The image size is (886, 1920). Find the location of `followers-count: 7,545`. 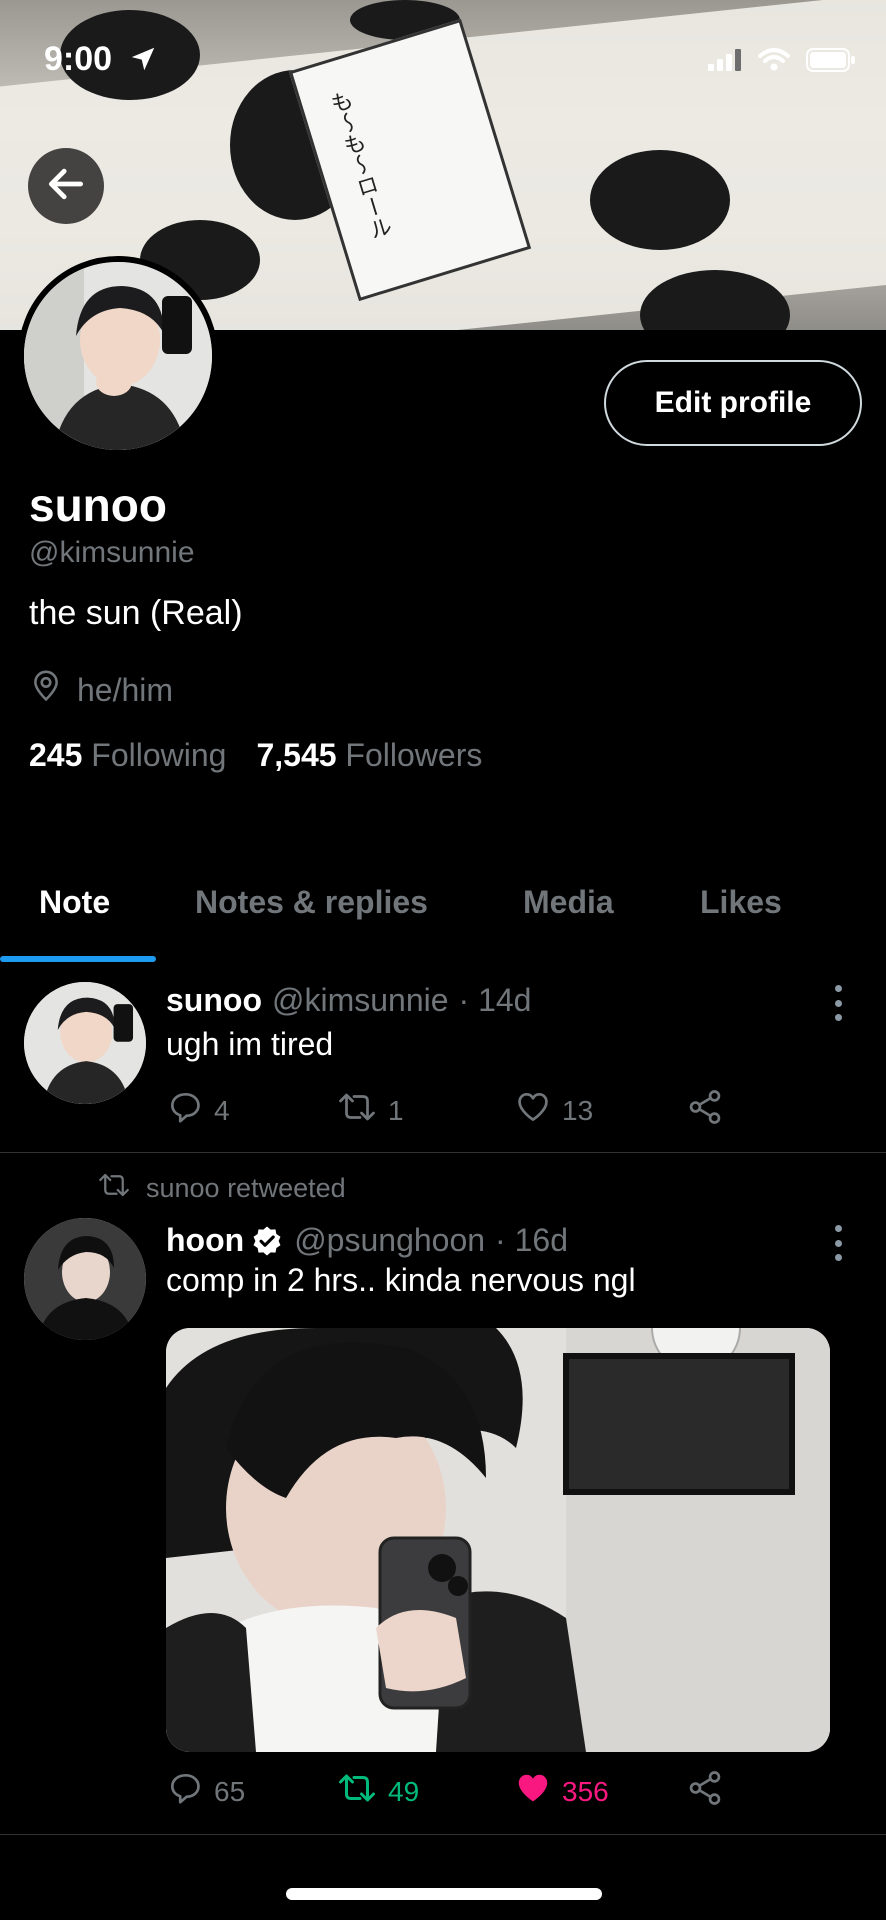

followers-count: 7,545 is located at coordinates (296, 755).